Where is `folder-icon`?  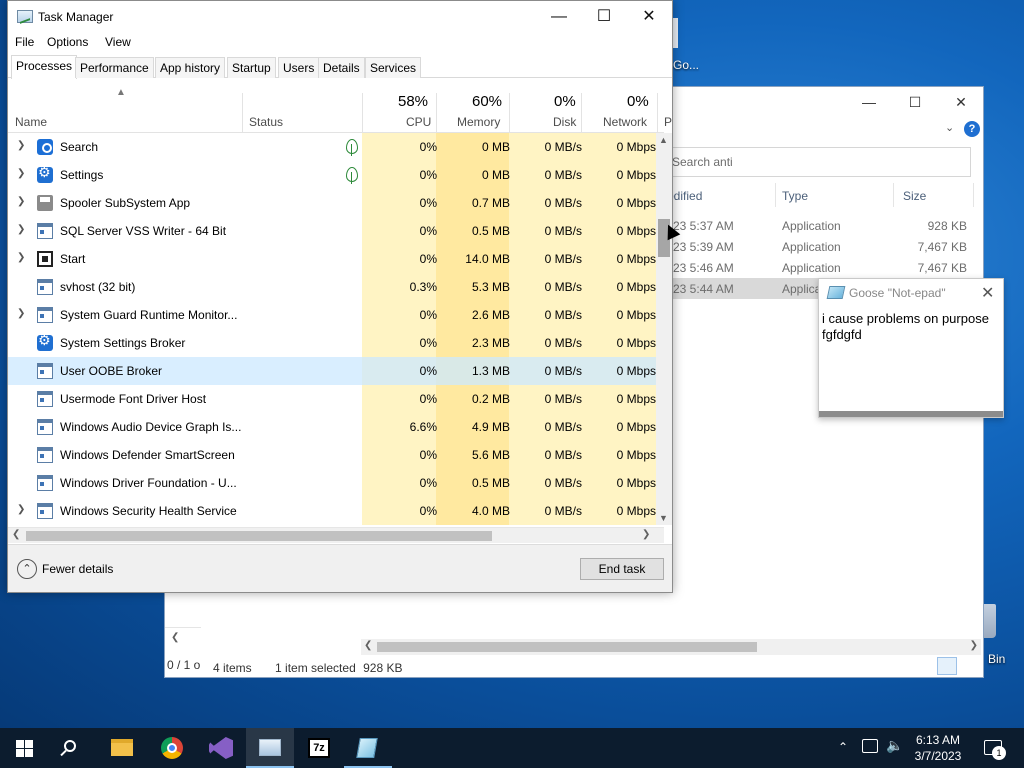
folder-icon is located at coordinates (122, 747).